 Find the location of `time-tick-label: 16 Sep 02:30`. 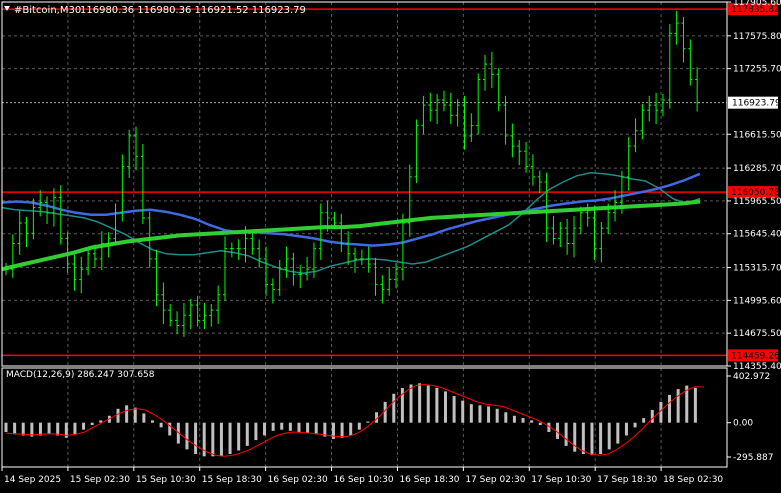

time-tick-label: 16 Sep 02:30 is located at coordinates (298, 480).